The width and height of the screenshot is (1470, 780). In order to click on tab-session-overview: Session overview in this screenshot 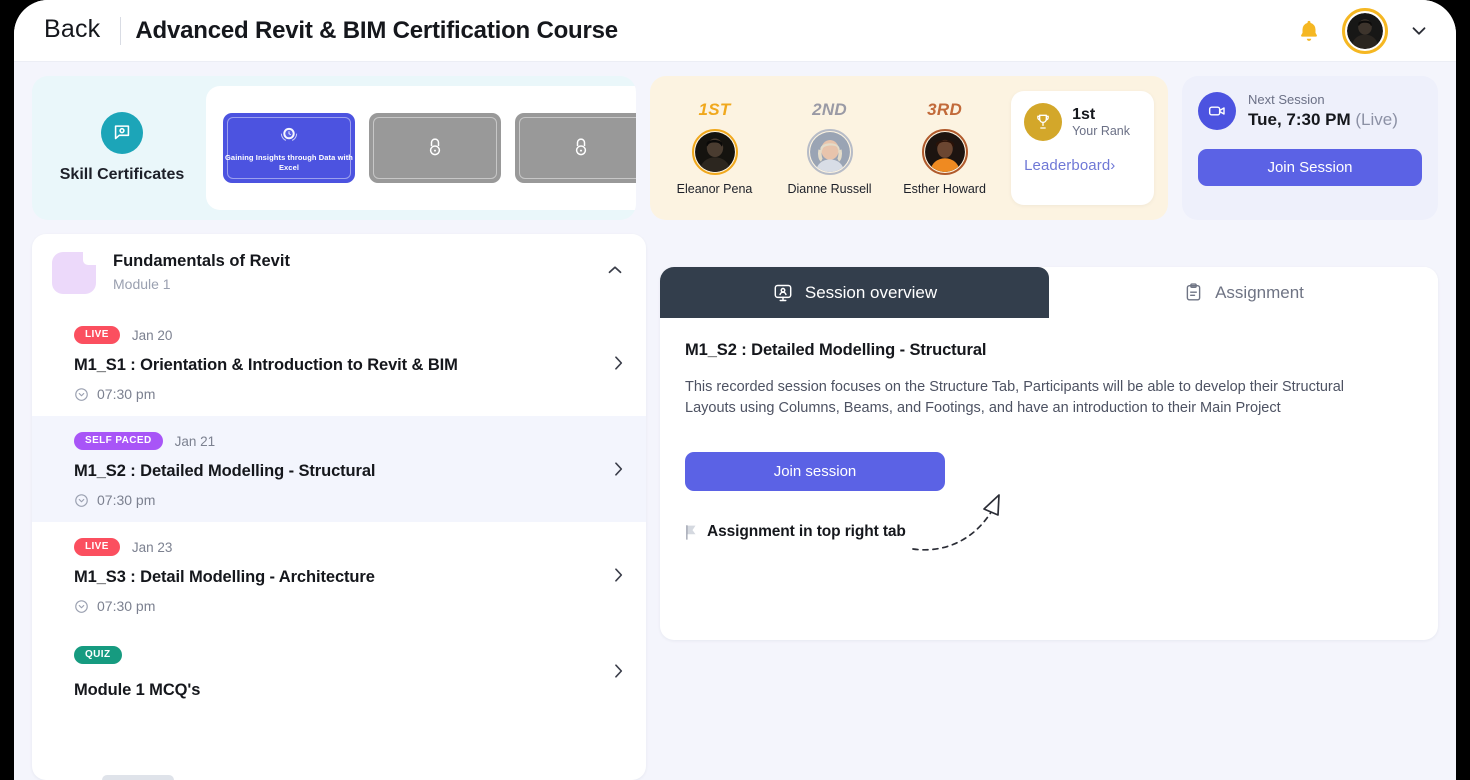, I will do `click(854, 292)`.